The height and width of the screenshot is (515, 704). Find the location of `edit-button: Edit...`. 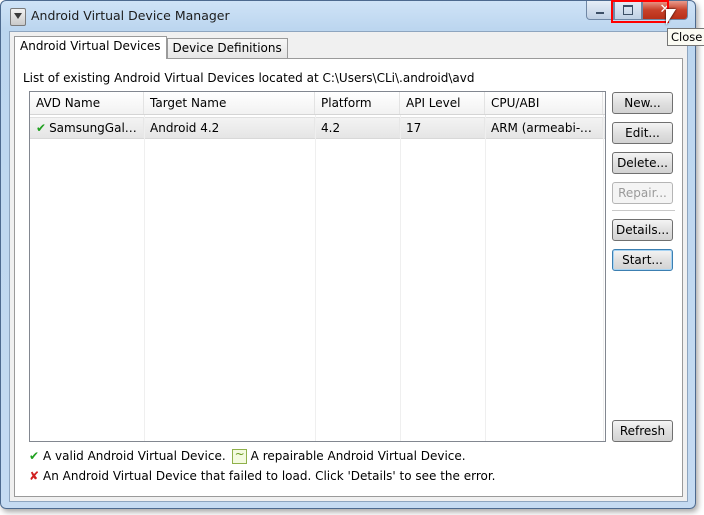

edit-button: Edit... is located at coordinates (642, 133).